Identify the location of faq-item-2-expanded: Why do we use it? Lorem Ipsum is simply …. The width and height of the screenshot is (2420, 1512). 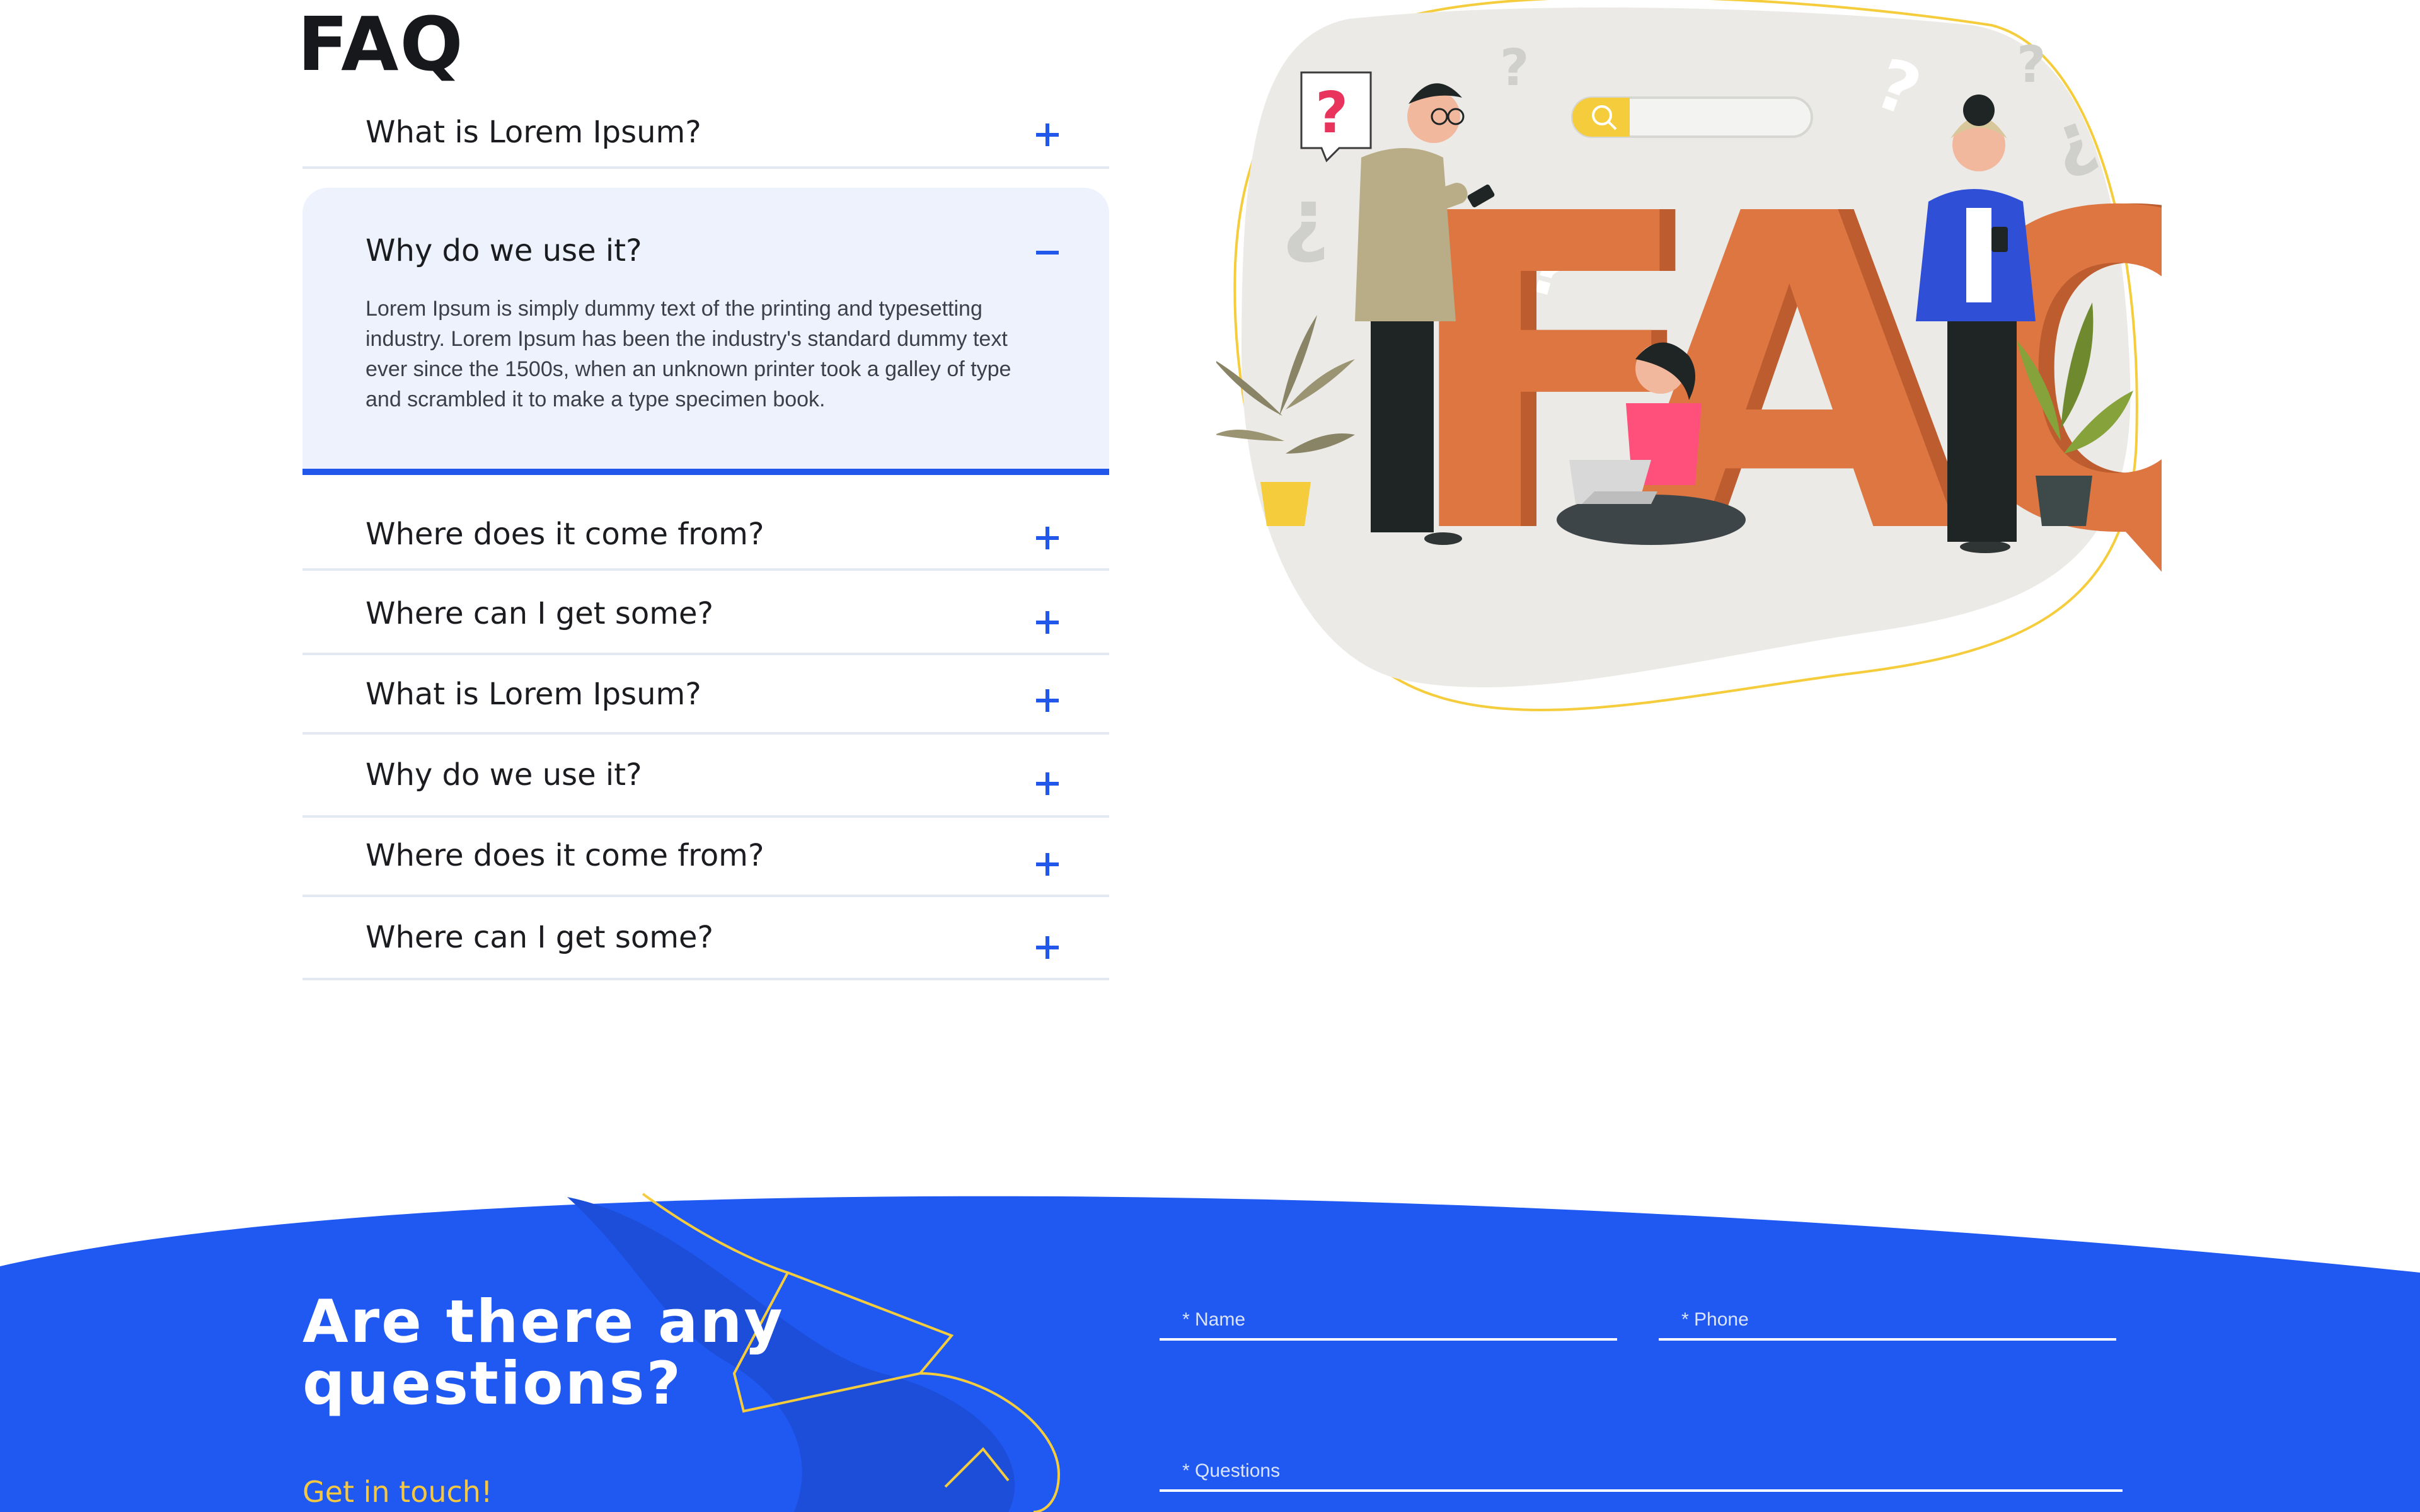
(706, 331).